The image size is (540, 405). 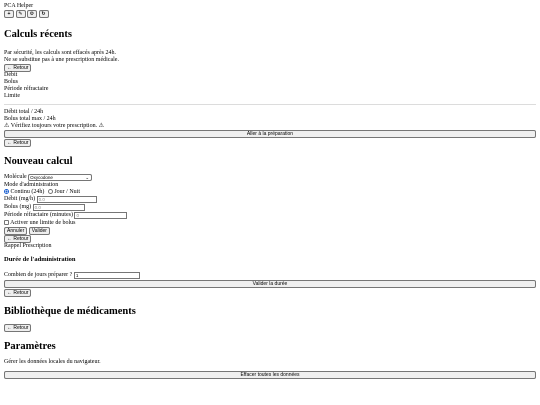 What do you see at coordinates (32, 14) in the screenshot?
I see `gear-icon: ⚙` at bounding box center [32, 14].